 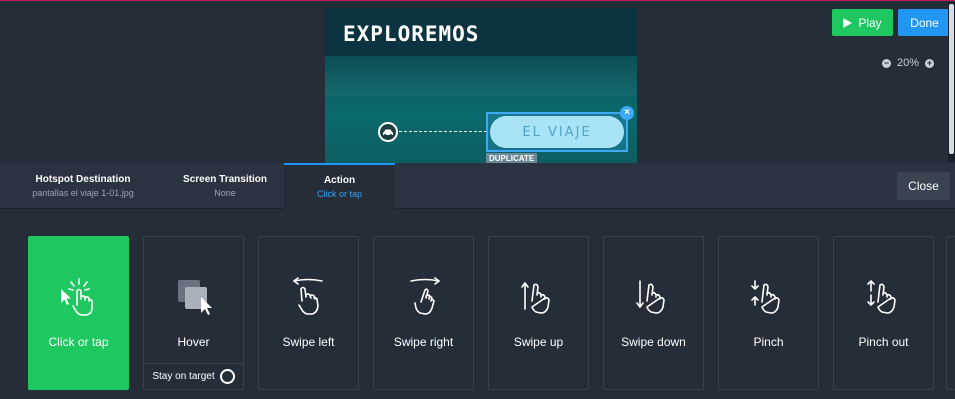 What do you see at coordinates (411, 34) in the screenshot?
I see `screen-title: EXPLOREMOS` at bounding box center [411, 34].